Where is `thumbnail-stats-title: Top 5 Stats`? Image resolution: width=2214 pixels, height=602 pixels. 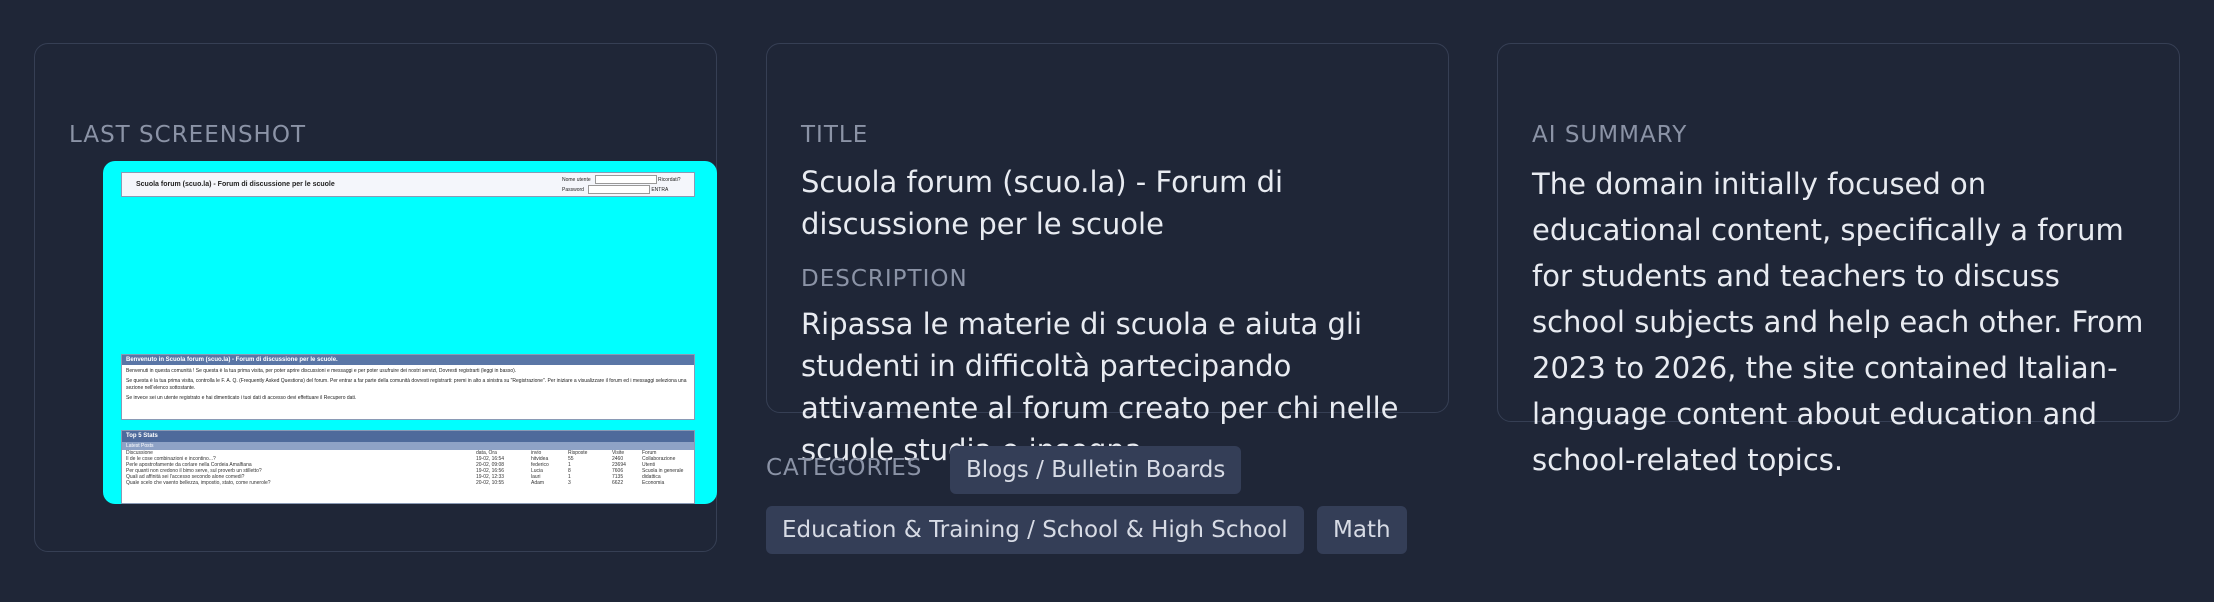 thumbnail-stats-title: Top 5 Stats is located at coordinates (408, 436).